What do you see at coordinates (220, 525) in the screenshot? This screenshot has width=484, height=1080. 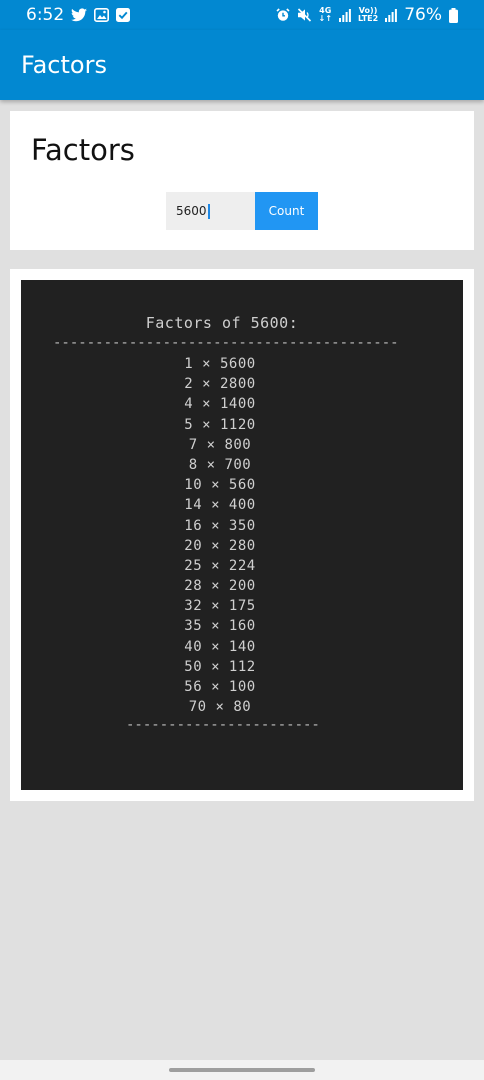 I see `factor-row: 16 × 350` at bounding box center [220, 525].